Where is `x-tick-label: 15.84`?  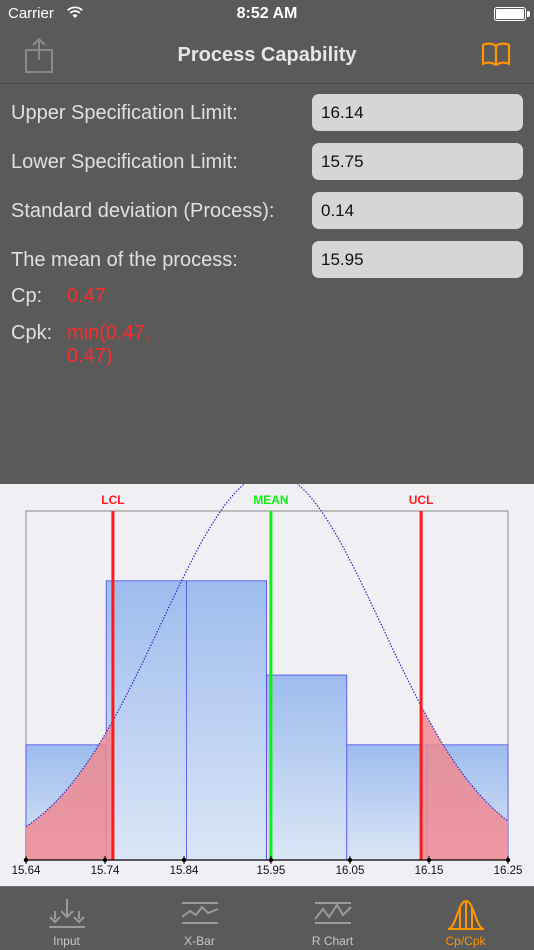 x-tick-label: 15.84 is located at coordinates (184, 871).